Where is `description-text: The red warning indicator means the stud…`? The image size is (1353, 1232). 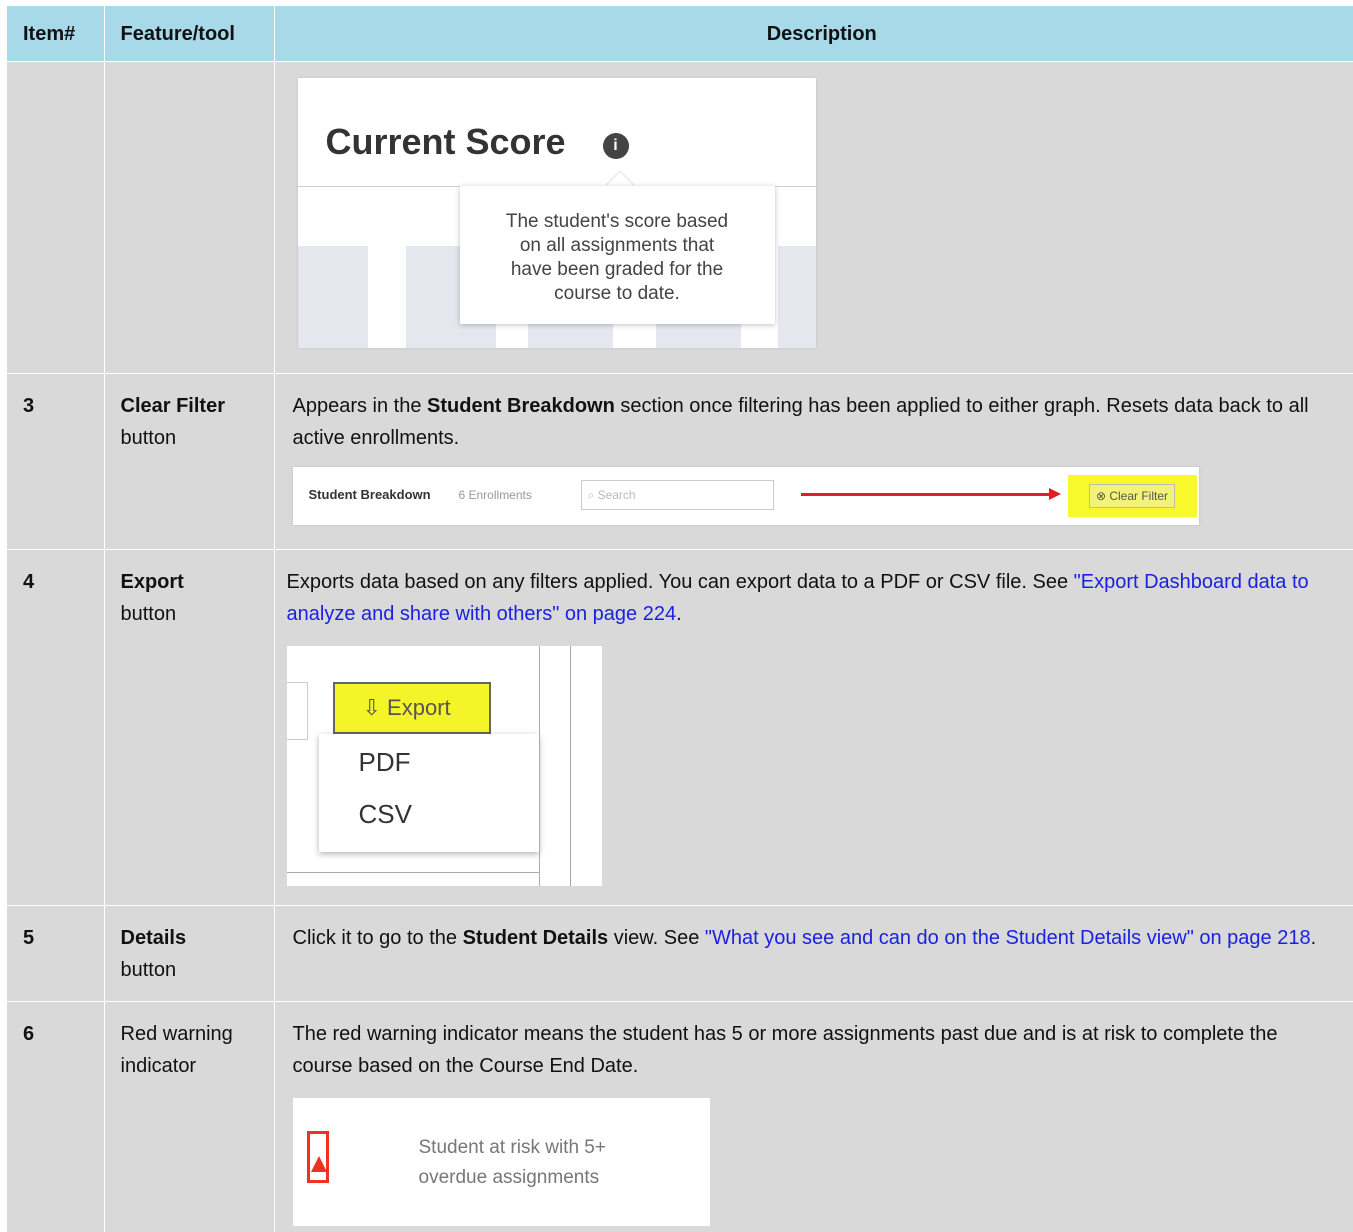 description-text: The red warning indicator means the stud… is located at coordinates (814, 1042).